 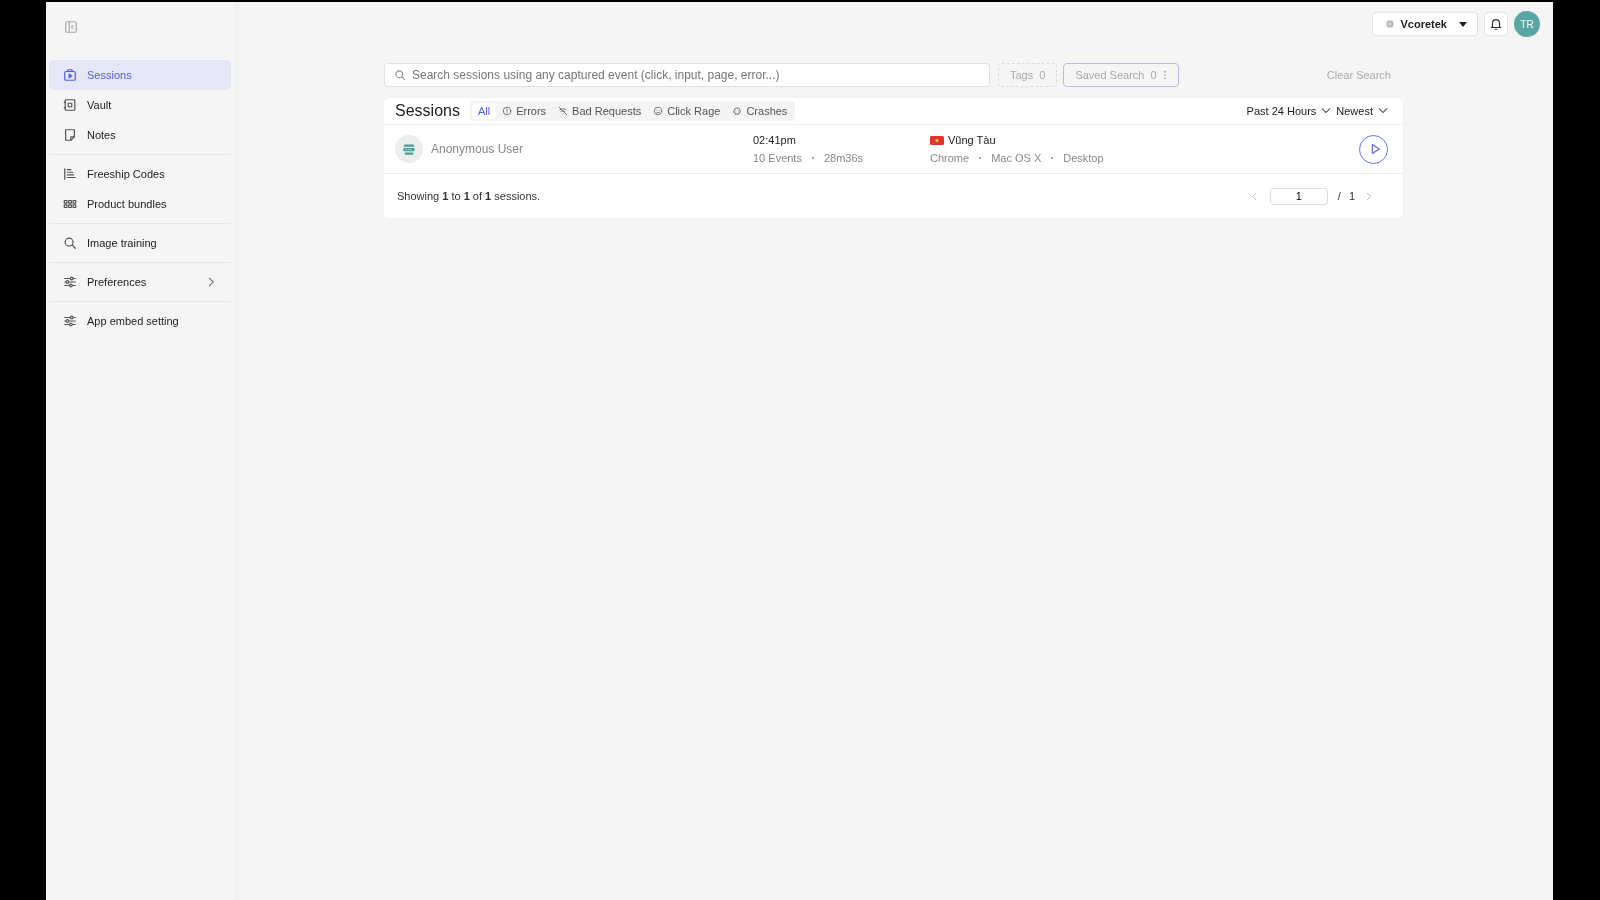 What do you see at coordinates (140, 105) in the screenshot?
I see `sidebar-item: Vault` at bounding box center [140, 105].